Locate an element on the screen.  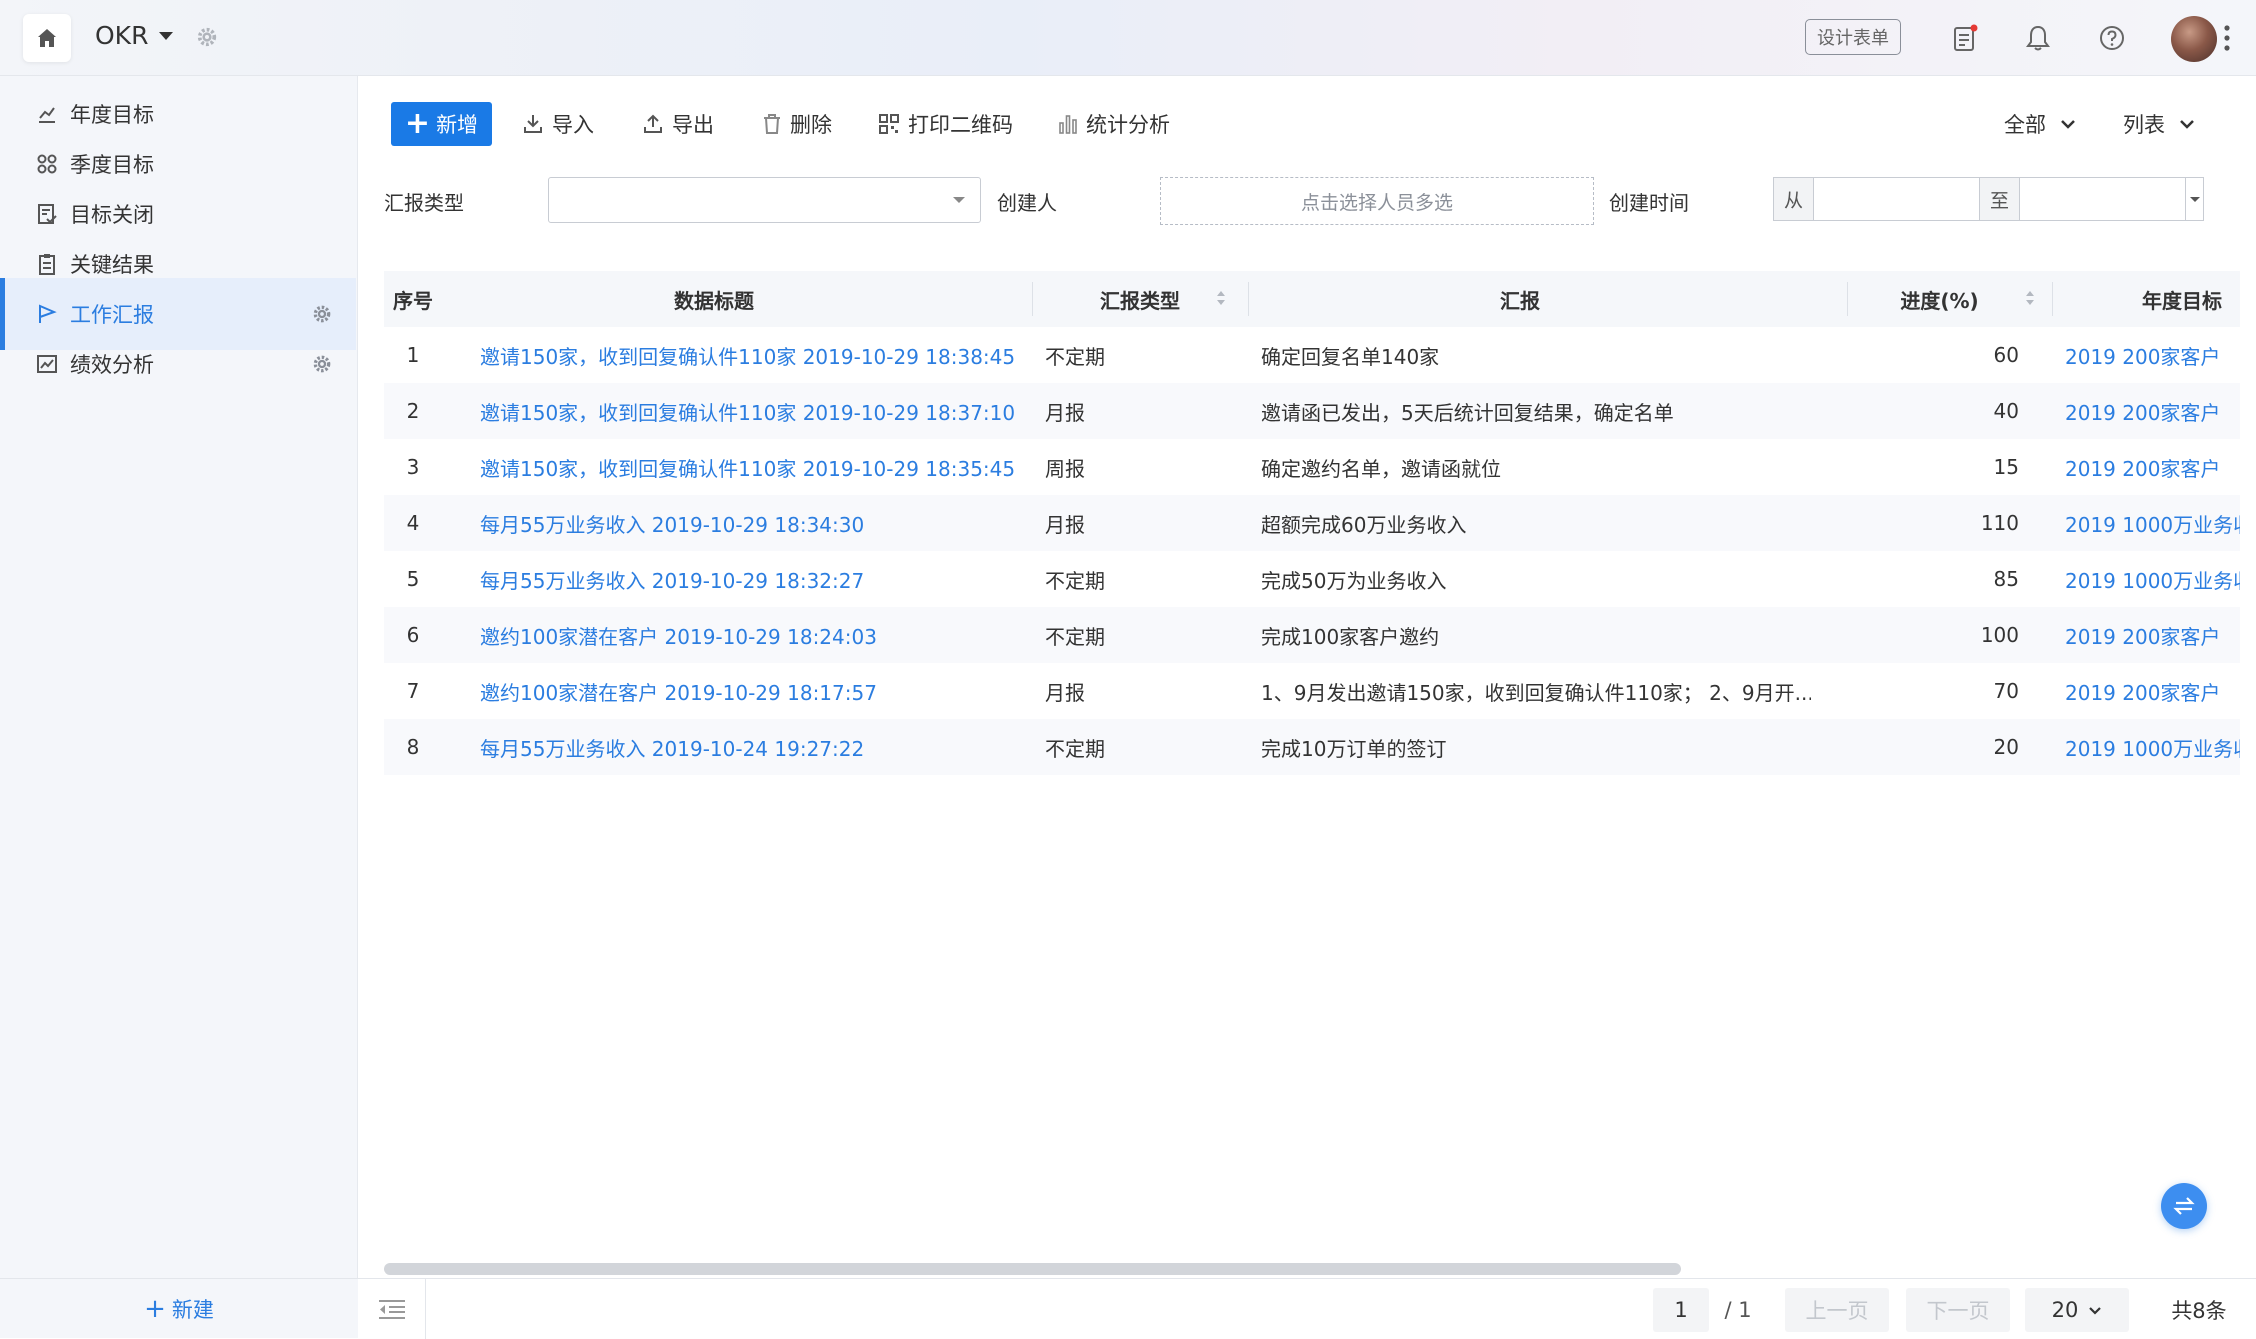
col-header-progress-label: 进度(%) is located at coordinates (1939, 300).